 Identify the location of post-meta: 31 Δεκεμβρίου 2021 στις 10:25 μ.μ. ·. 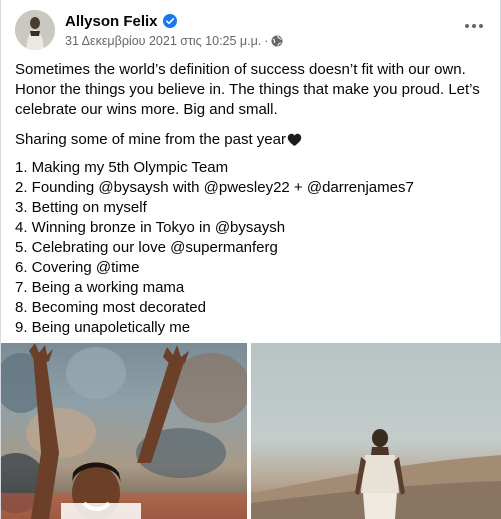
(174, 41).